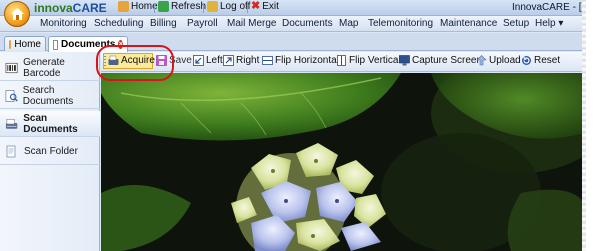 Image resolution: width=602 pixels, height=251 pixels. I want to click on torn-edge, so click(592, 125).